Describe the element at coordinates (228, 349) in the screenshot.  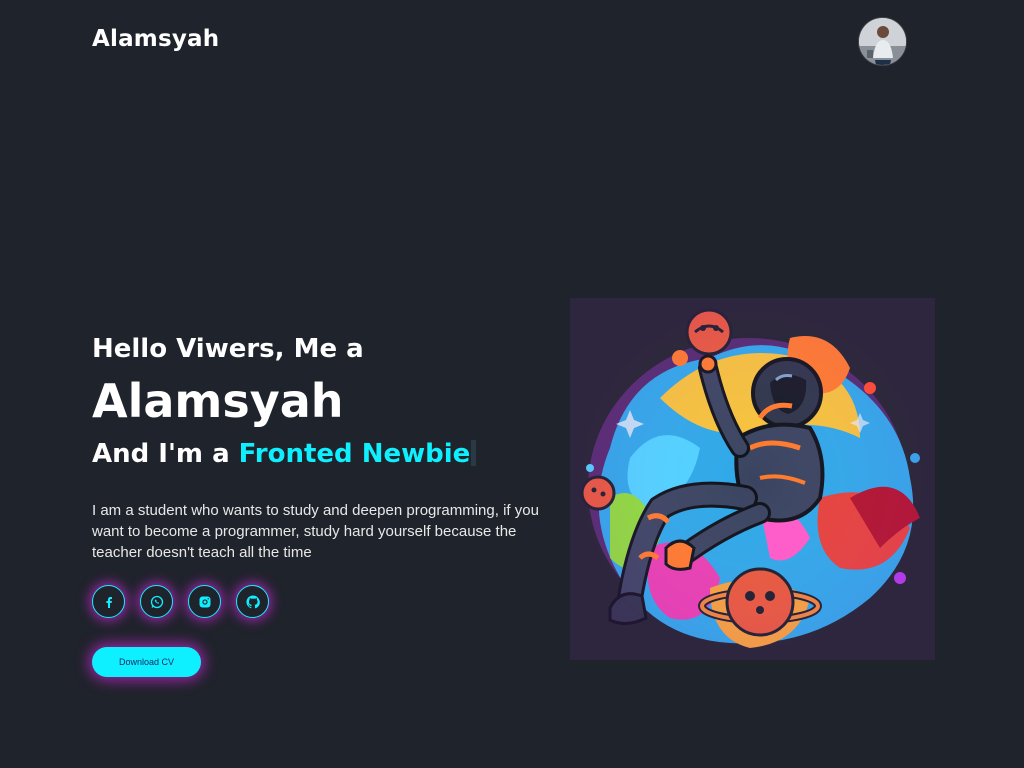
I see `hero-greeting: Hello Viwers, Me a` at that location.